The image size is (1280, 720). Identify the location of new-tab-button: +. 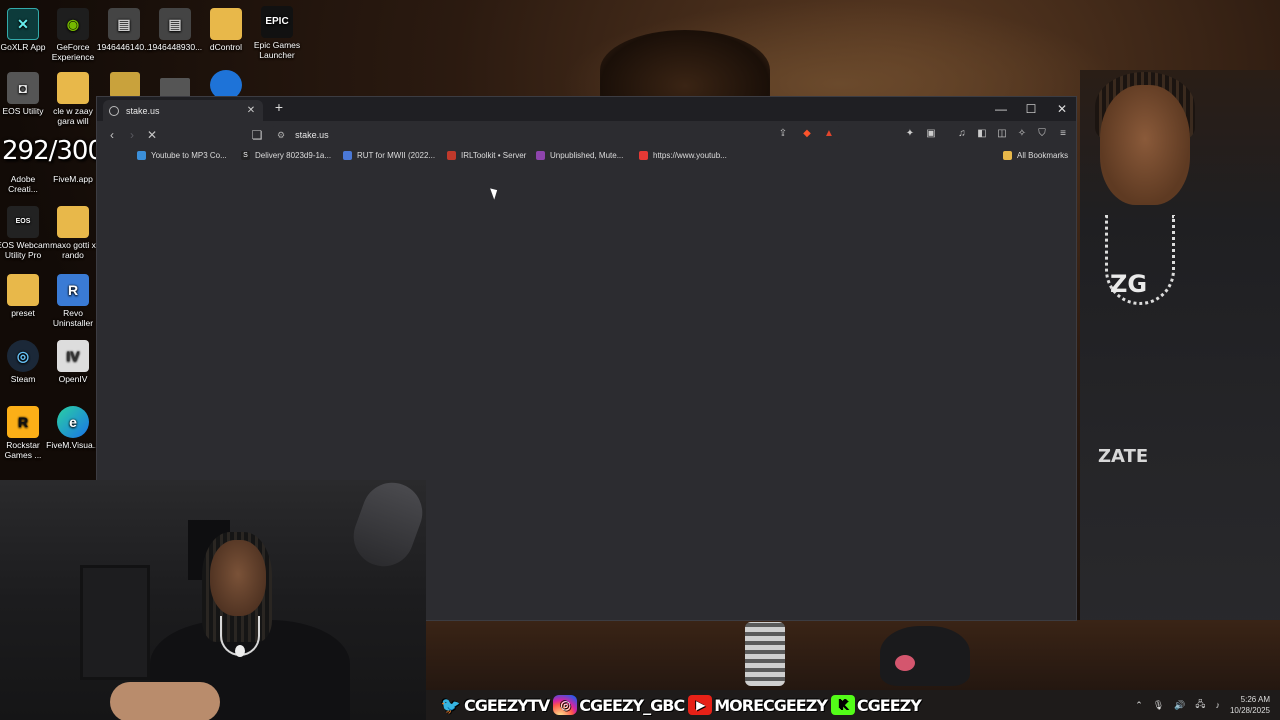
(279, 107).